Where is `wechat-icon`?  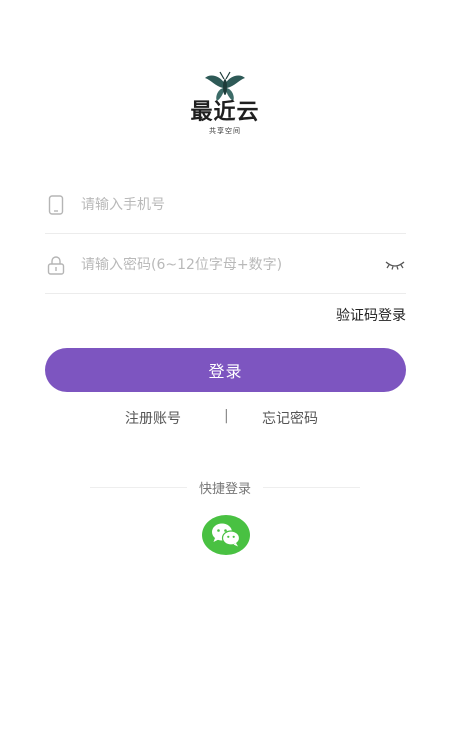 wechat-icon is located at coordinates (226, 535).